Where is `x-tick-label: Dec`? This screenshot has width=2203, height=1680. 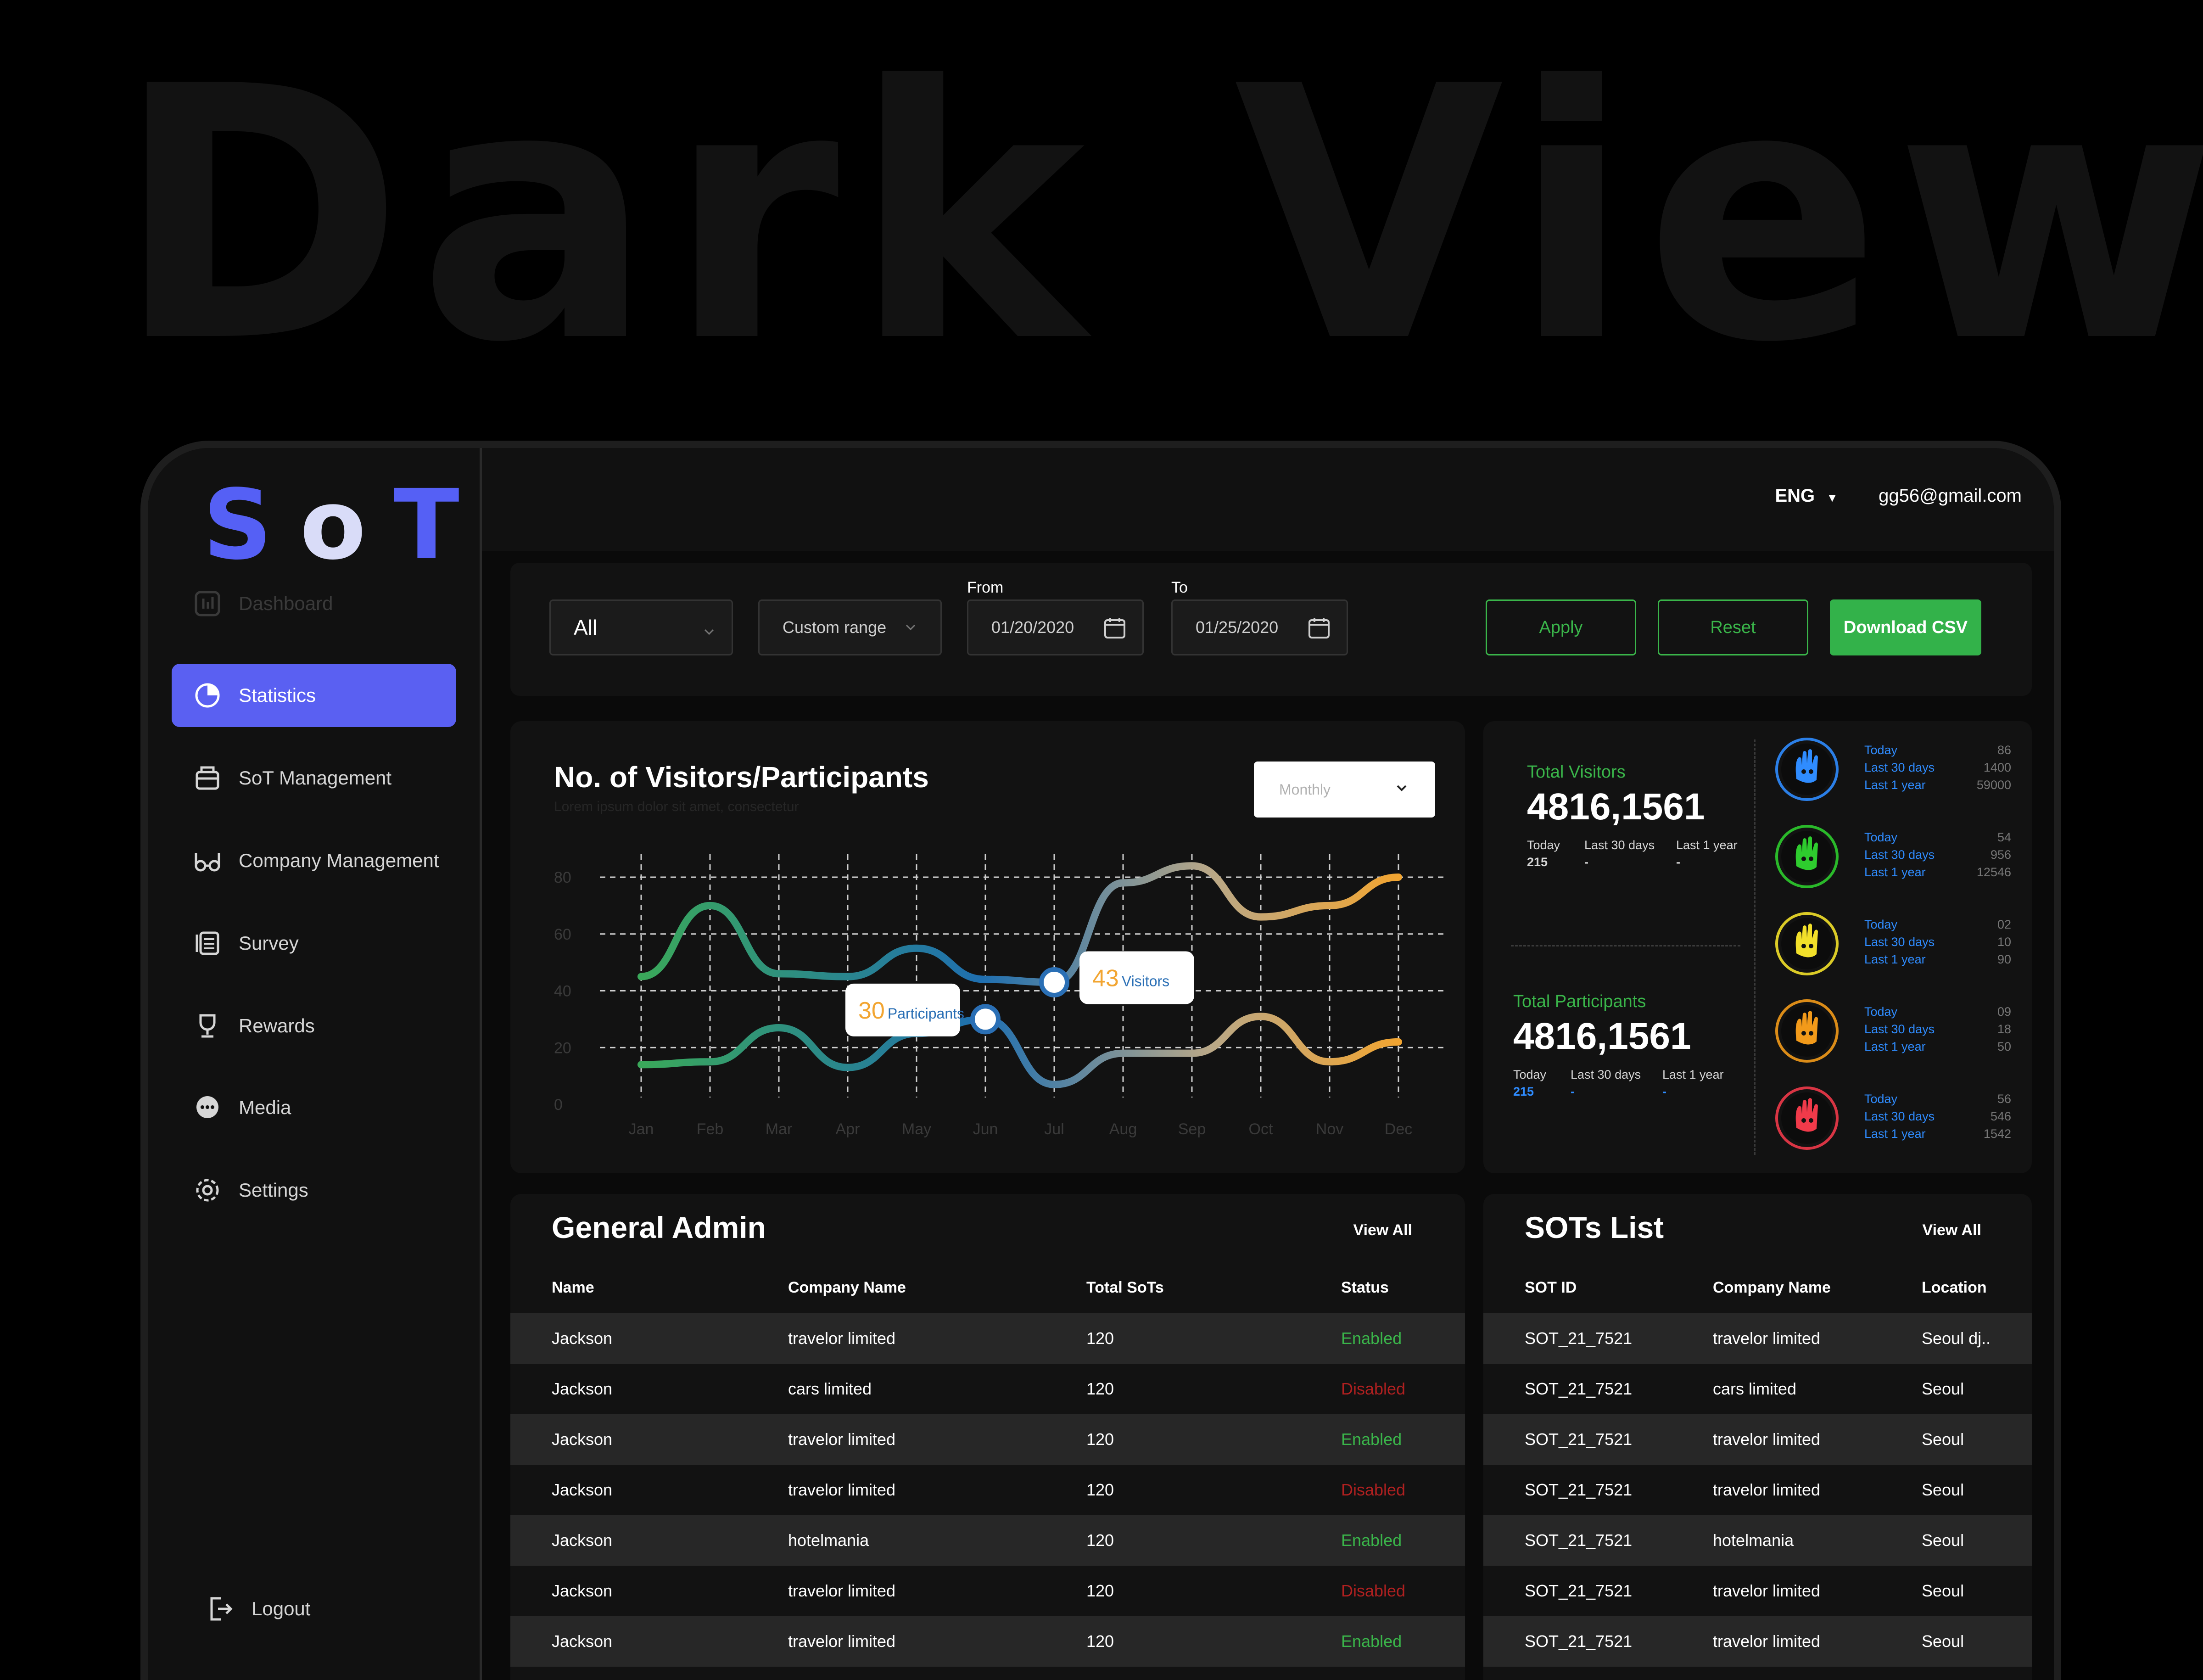 x-tick-label: Dec is located at coordinates (1398, 1129).